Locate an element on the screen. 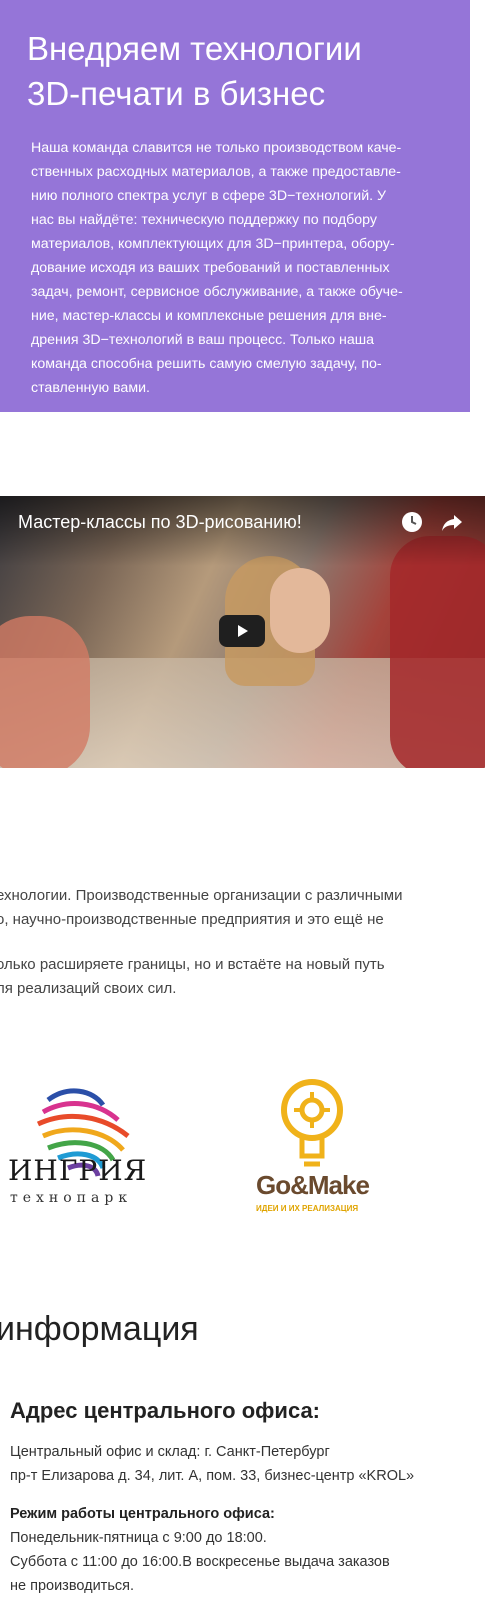  video-thumbnail-child-left is located at coordinates (45, 692).